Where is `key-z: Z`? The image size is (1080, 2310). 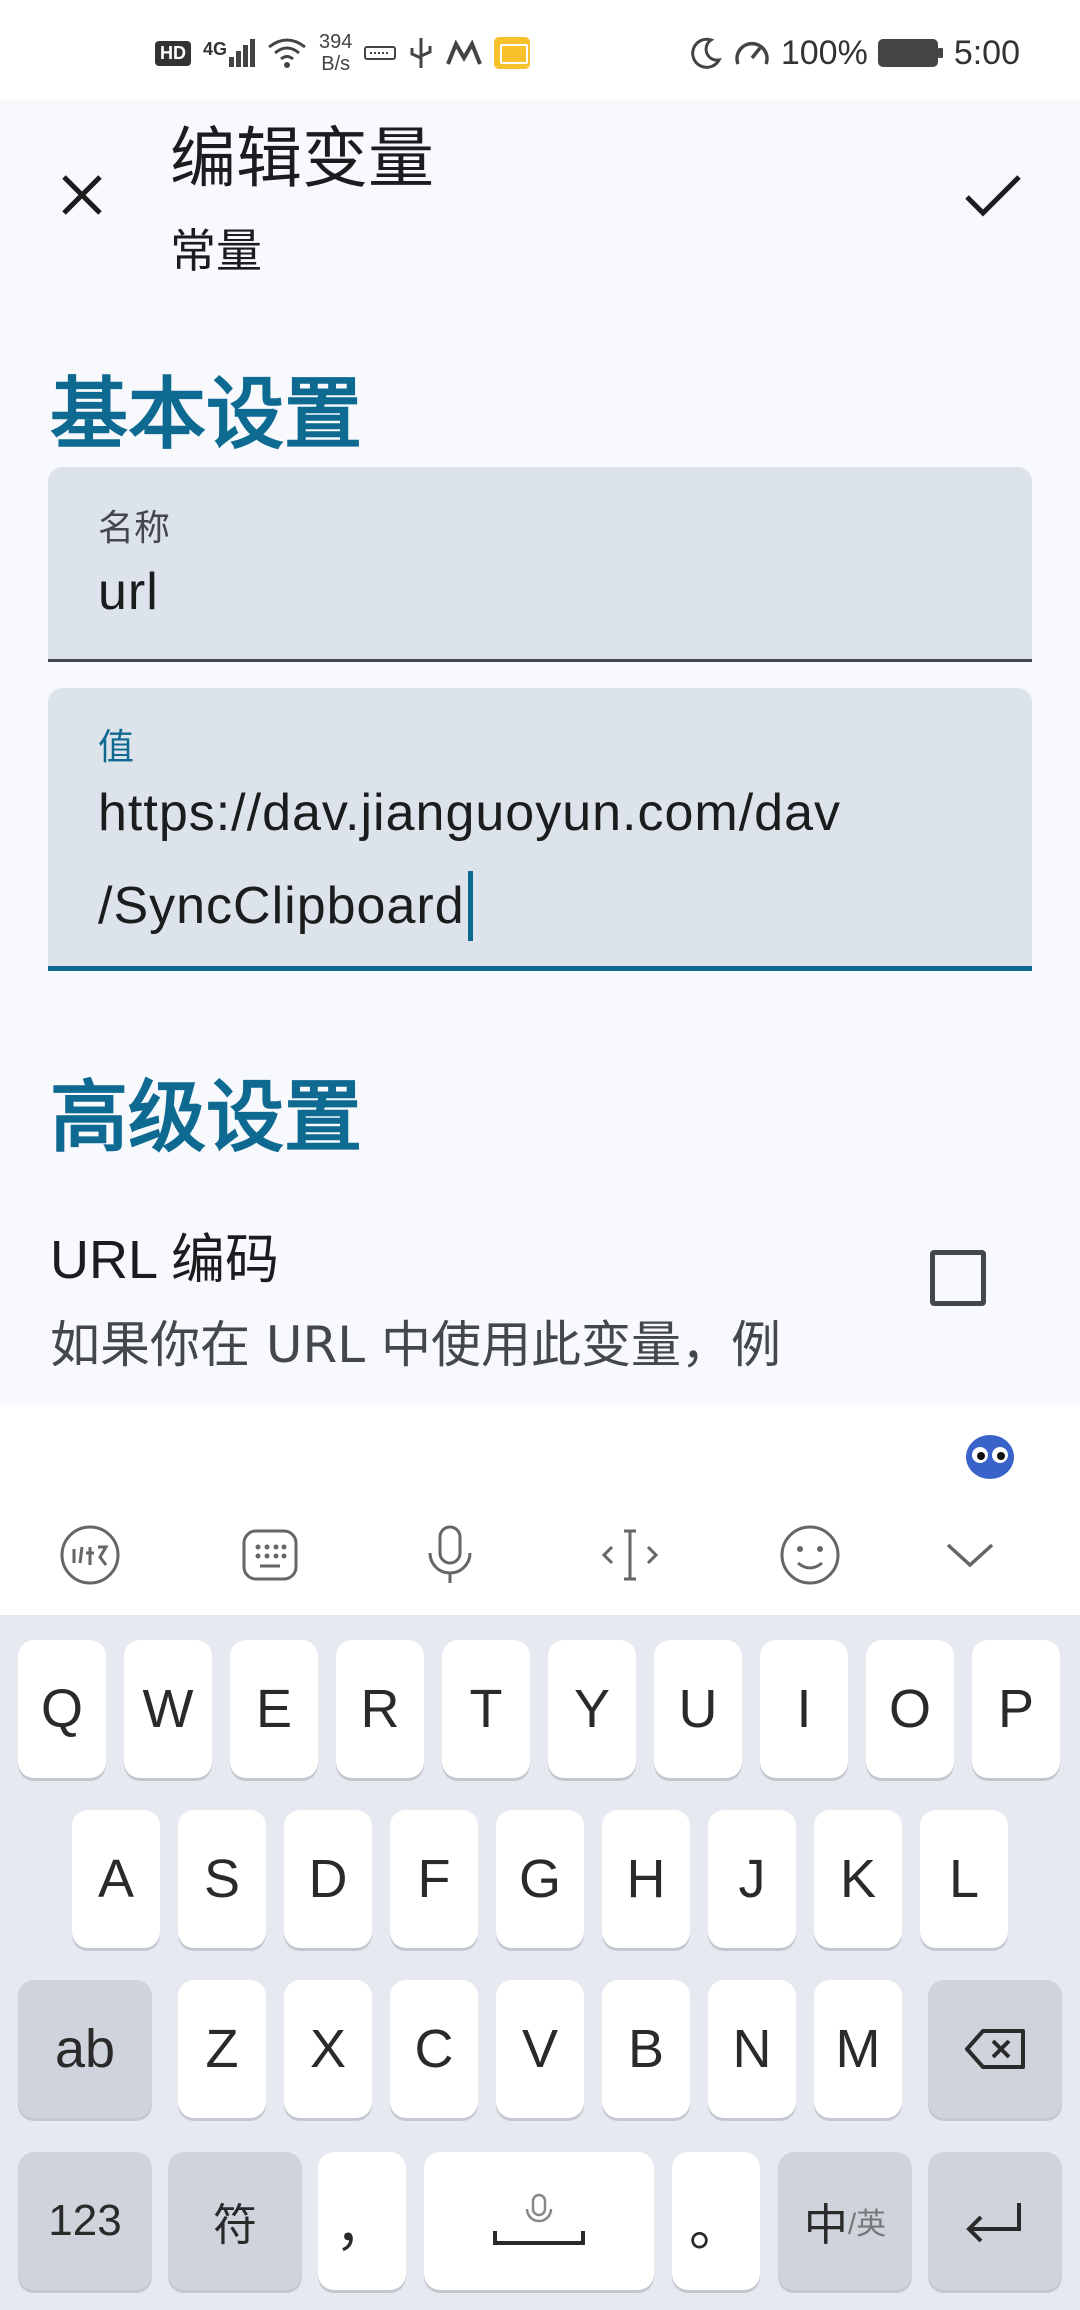 key-z: Z is located at coordinates (222, 2049).